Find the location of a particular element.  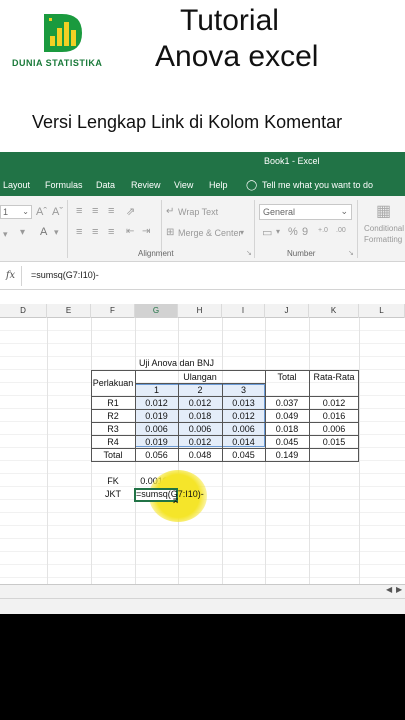

decrease-font-icon: Aˇ is located at coordinates (57, 212).